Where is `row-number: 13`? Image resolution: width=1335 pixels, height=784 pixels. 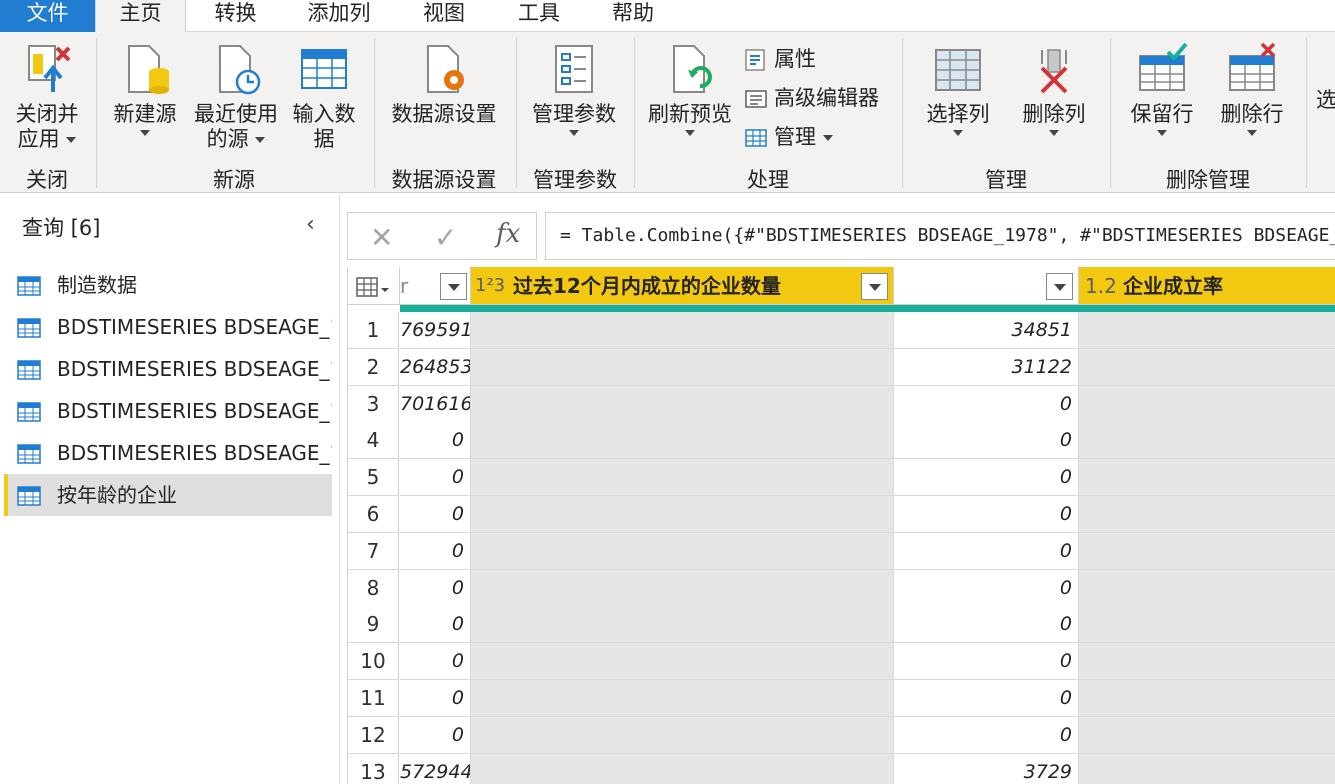 row-number: 13 is located at coordinates (373, 768).